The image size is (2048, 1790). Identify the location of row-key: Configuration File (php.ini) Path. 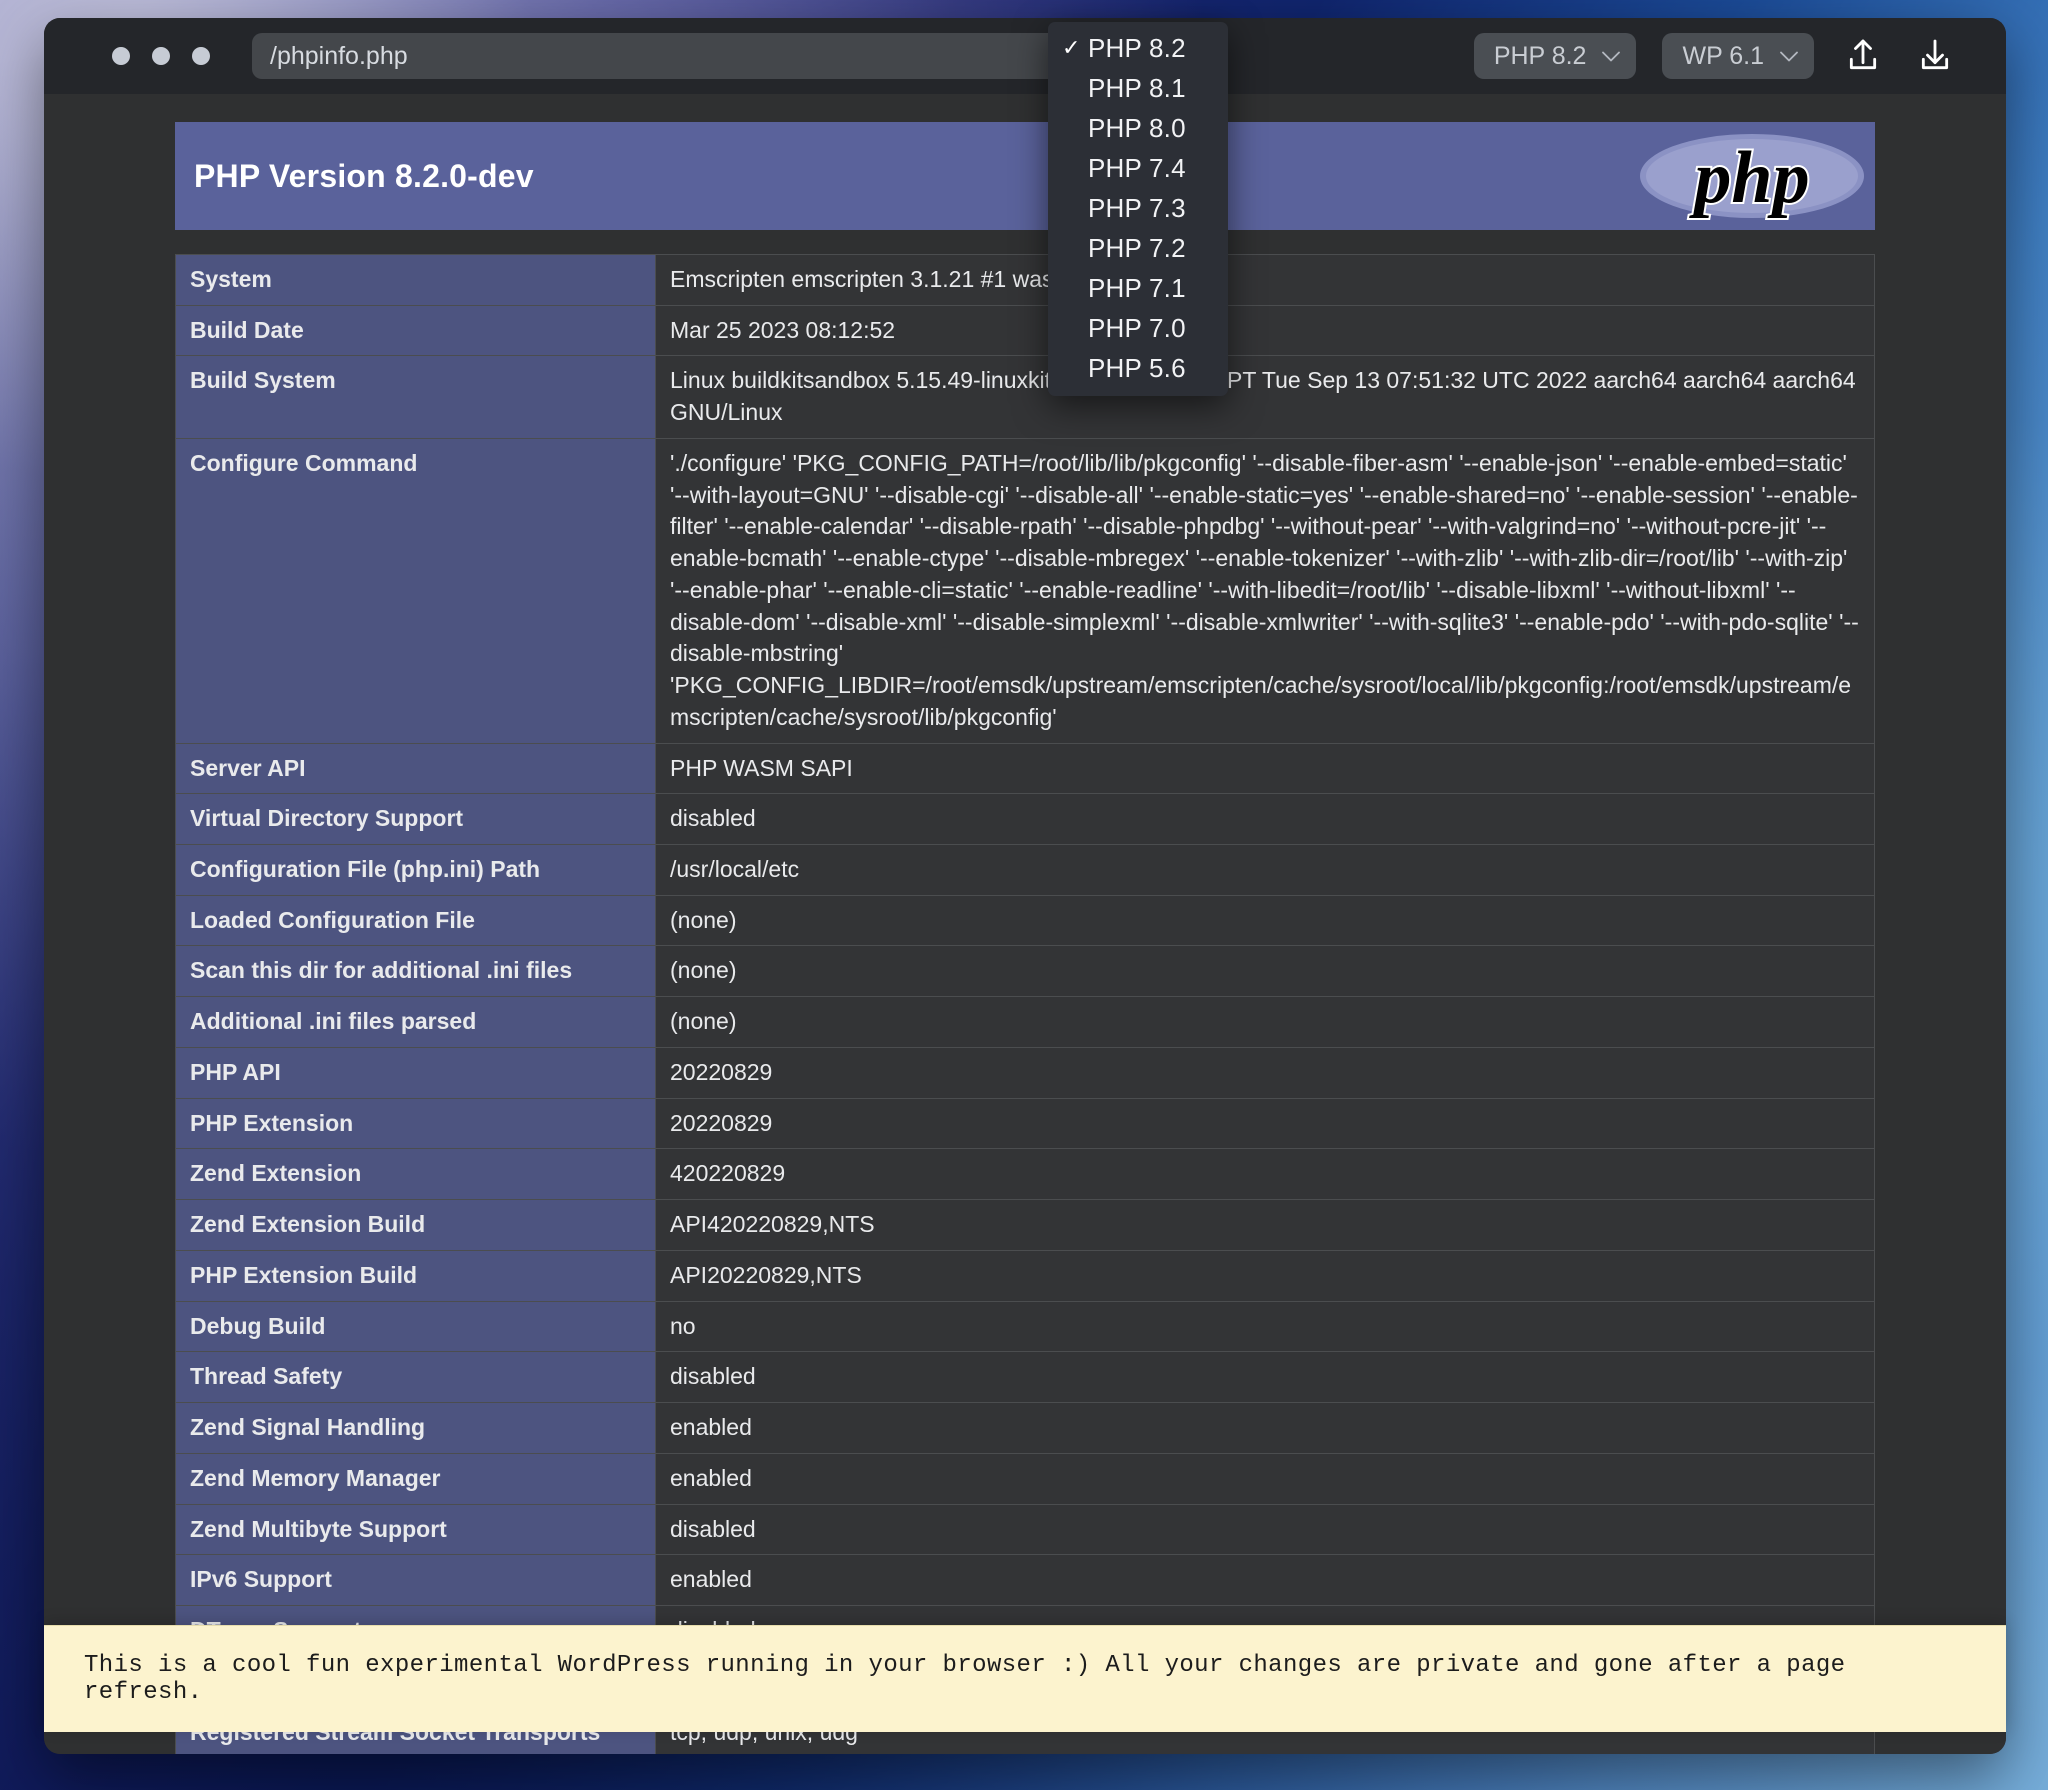
(415, 870).